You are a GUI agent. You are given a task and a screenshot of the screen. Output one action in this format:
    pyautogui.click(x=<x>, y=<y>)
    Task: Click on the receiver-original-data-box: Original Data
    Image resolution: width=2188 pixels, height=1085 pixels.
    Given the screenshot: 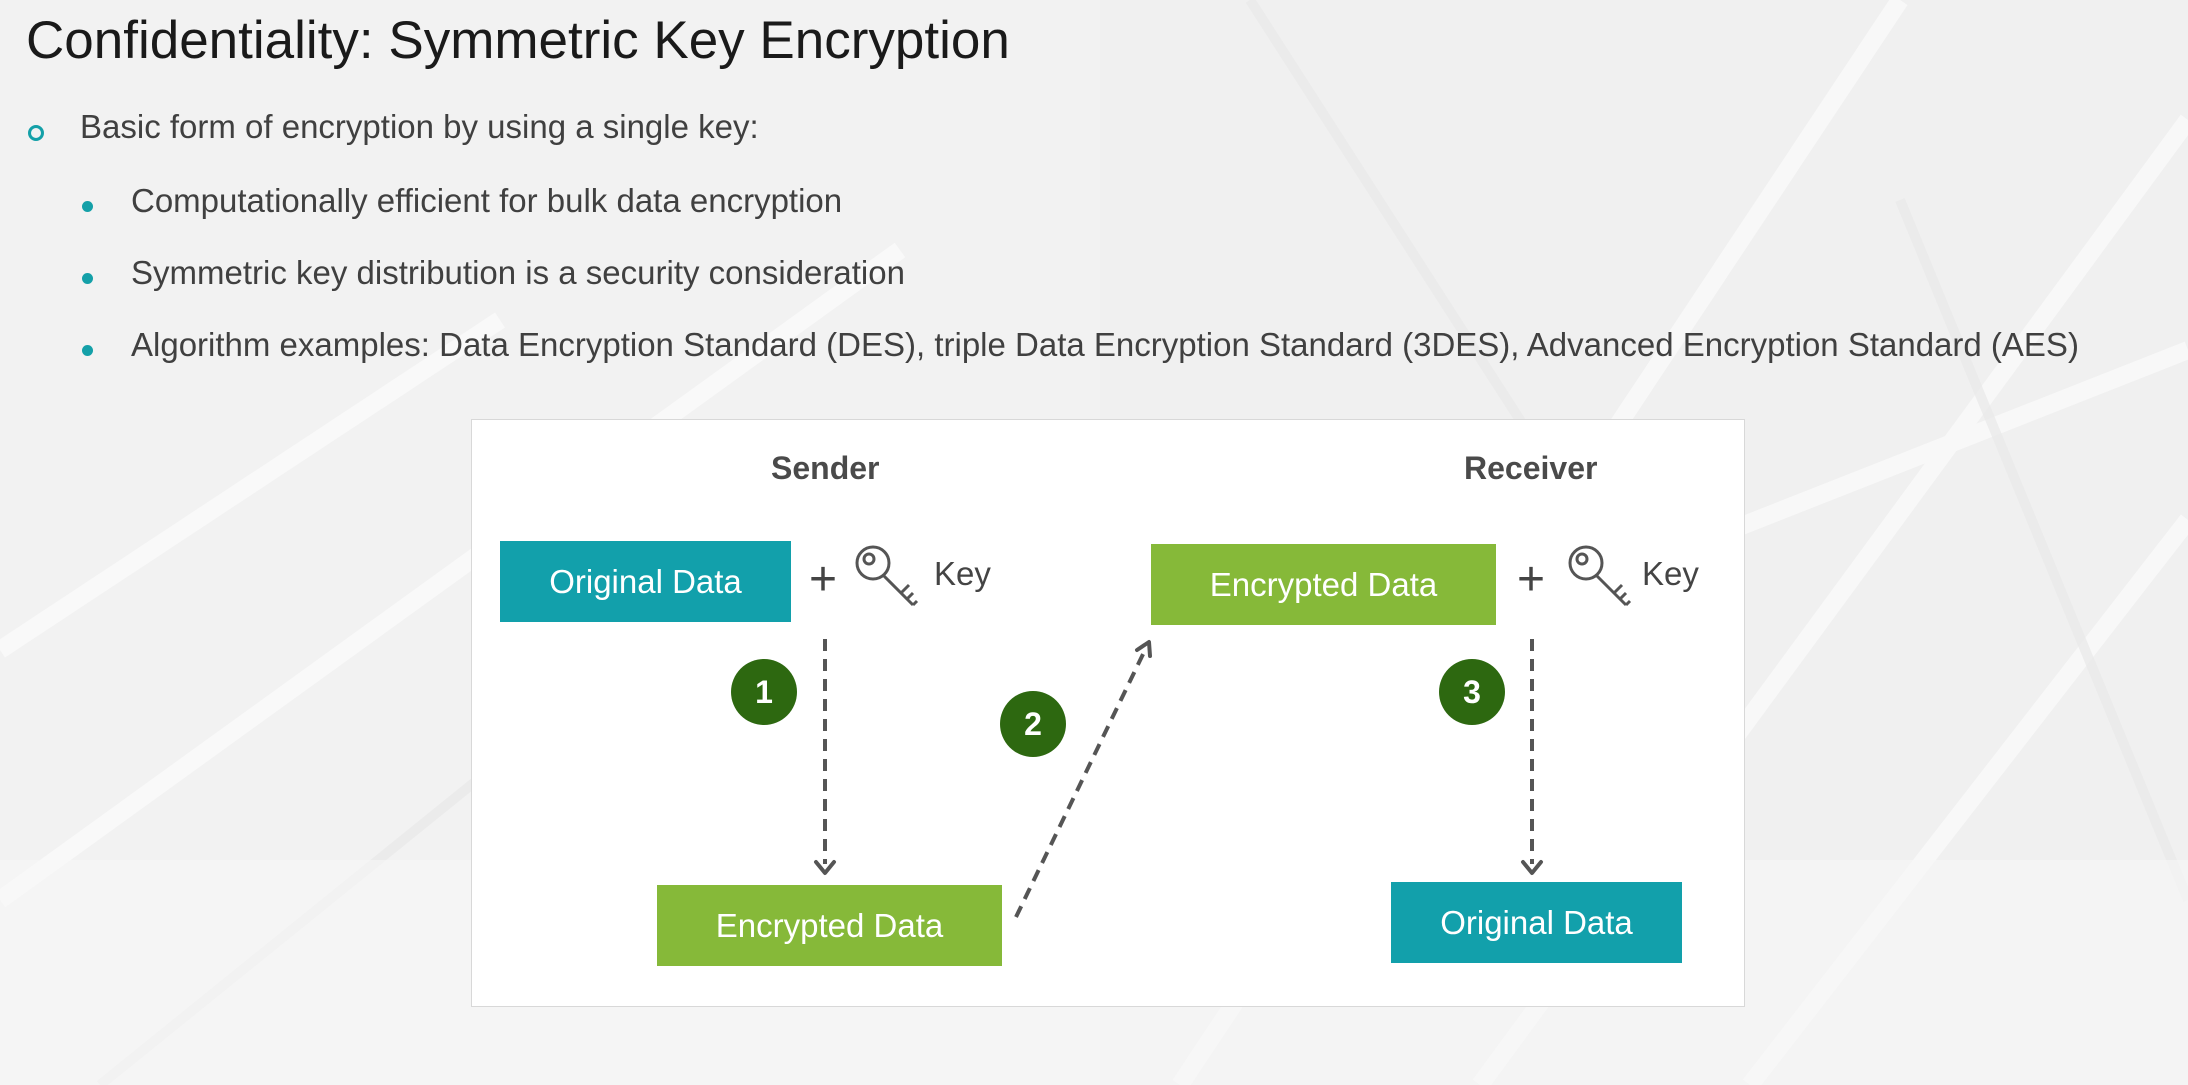 What is the action you would take?
    pyautogui.click(x=1536, y=922)
    